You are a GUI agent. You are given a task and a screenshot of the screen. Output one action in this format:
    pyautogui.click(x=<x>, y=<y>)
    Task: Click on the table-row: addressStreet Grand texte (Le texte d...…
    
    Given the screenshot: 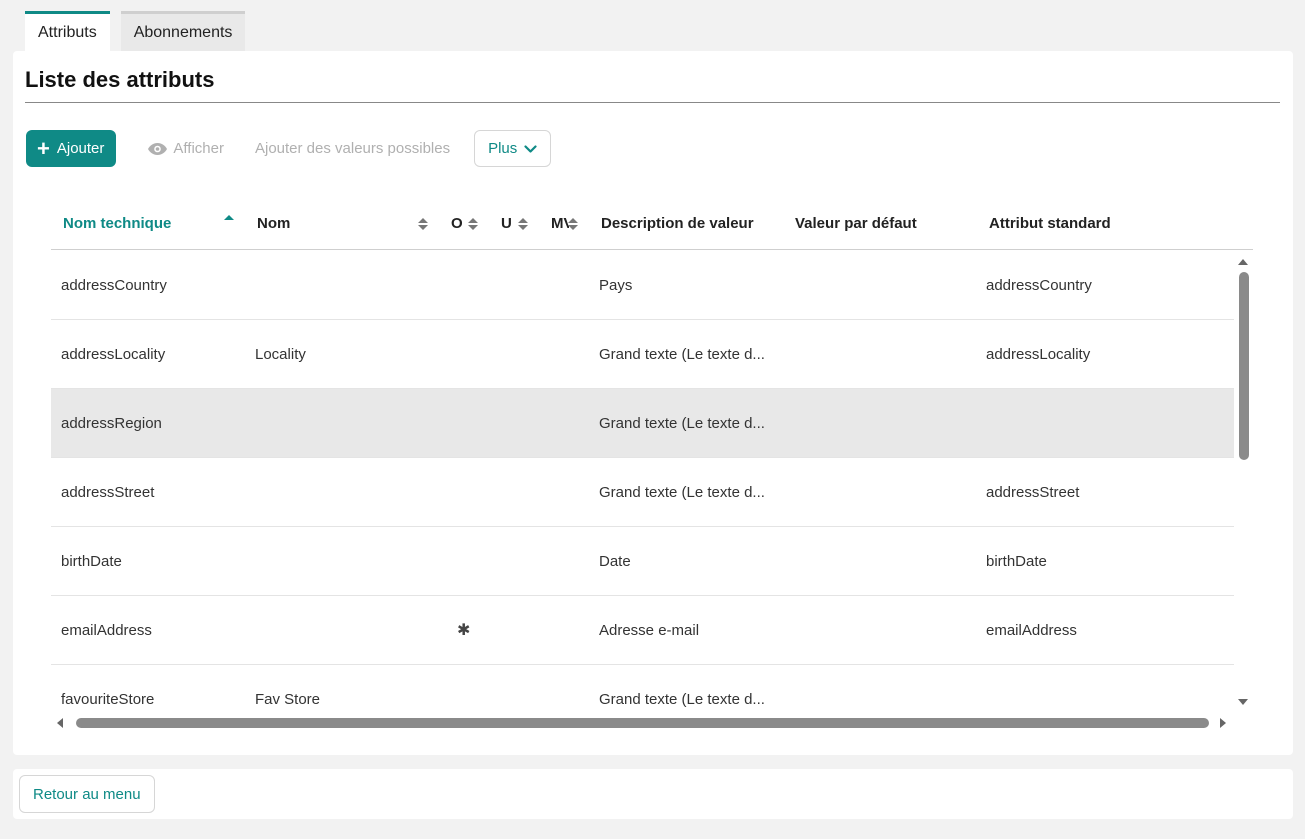 What is the action you would take?
    pyautogui.click(x=642, y=492)
    